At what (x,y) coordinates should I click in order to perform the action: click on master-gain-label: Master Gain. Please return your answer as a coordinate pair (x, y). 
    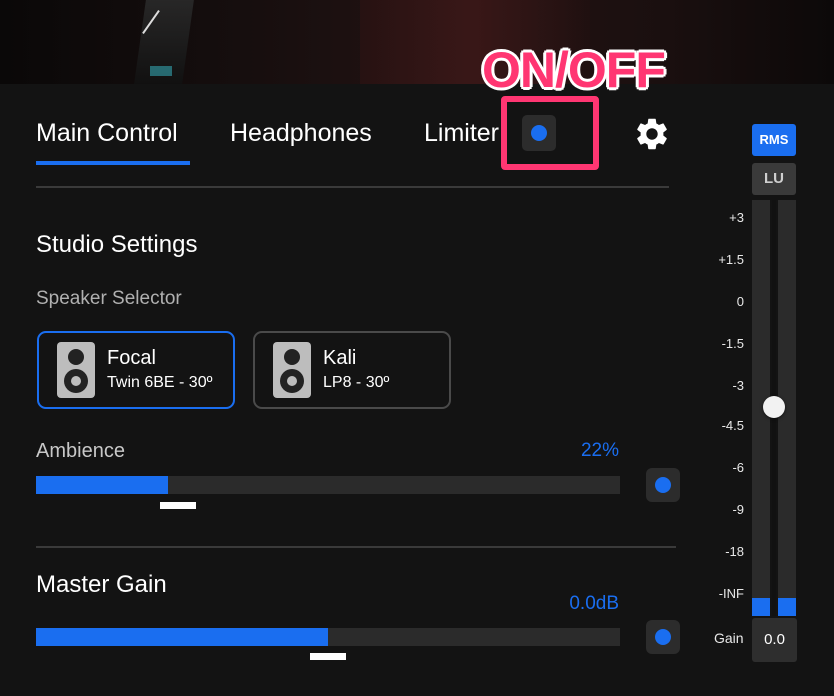
    Looking at the image, I should click on (101, 584).